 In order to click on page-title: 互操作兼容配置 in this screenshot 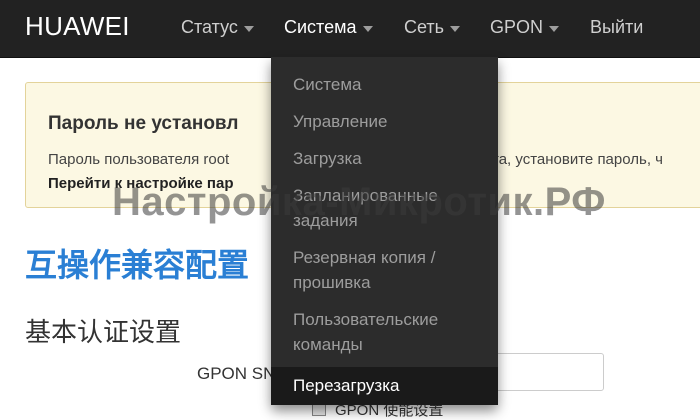, I will do `click(137, 265)`.